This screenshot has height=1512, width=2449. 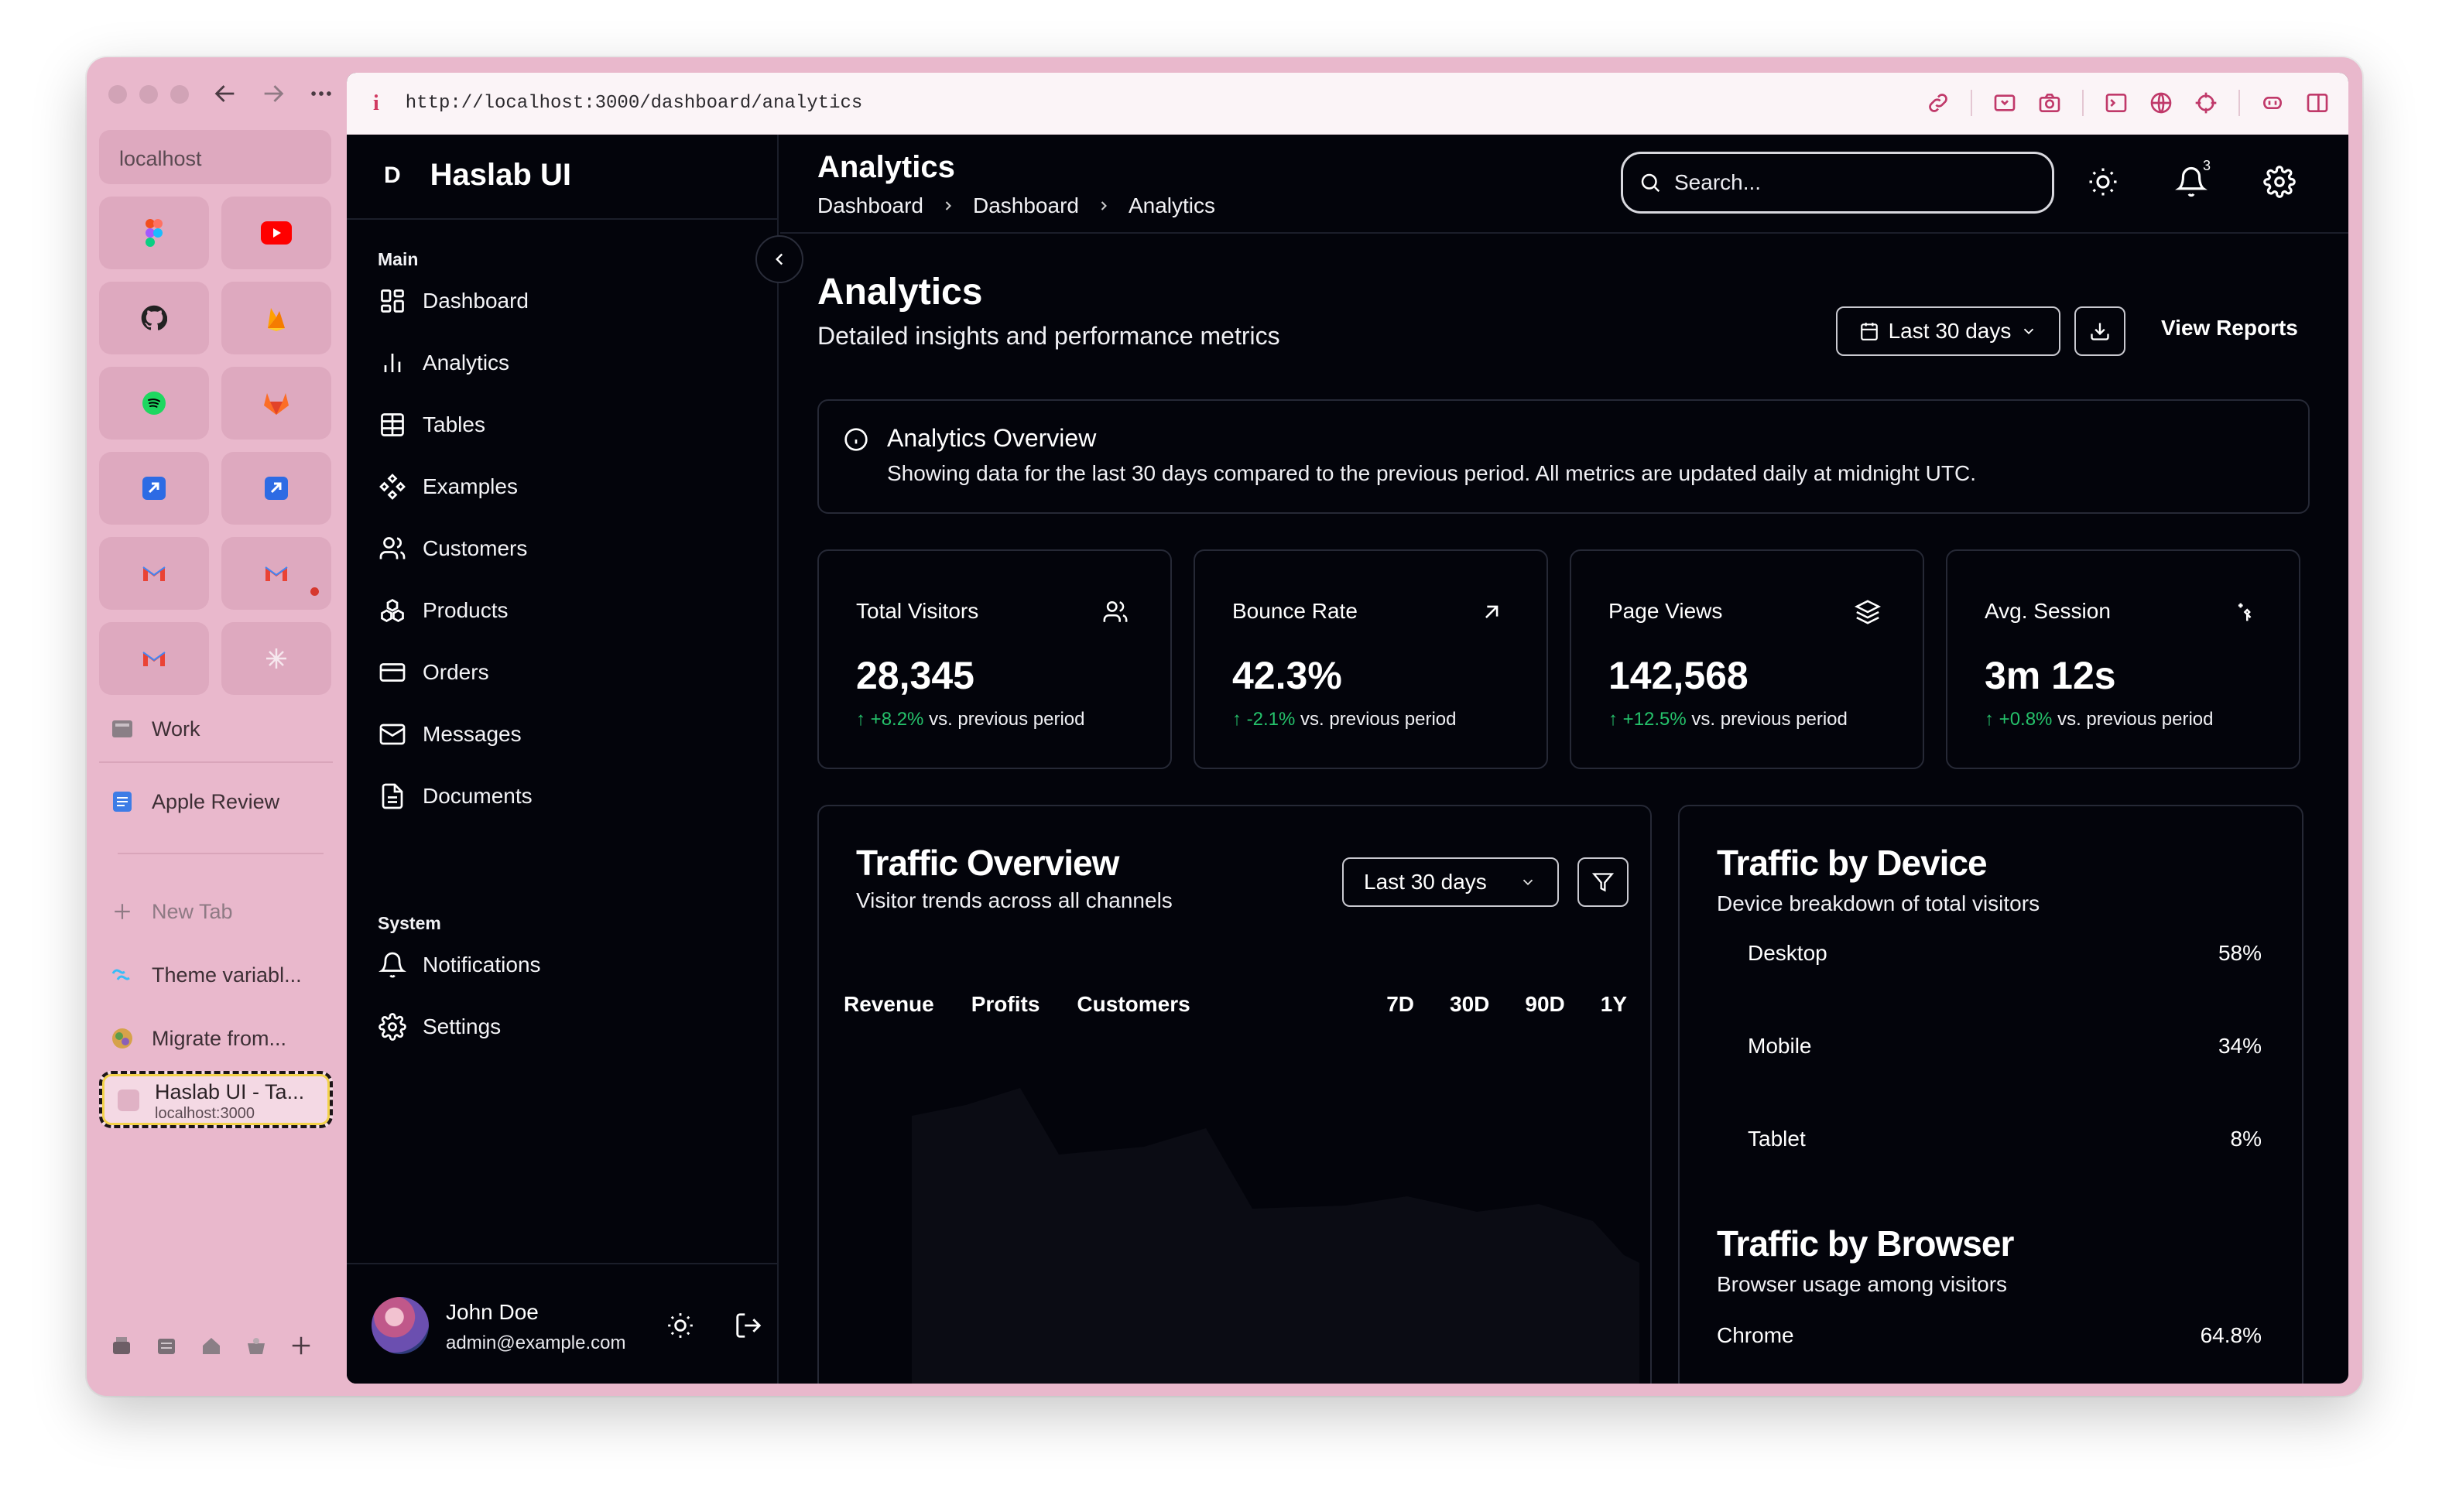 I want to click on boxes-icon, so click(x=392, y=611).